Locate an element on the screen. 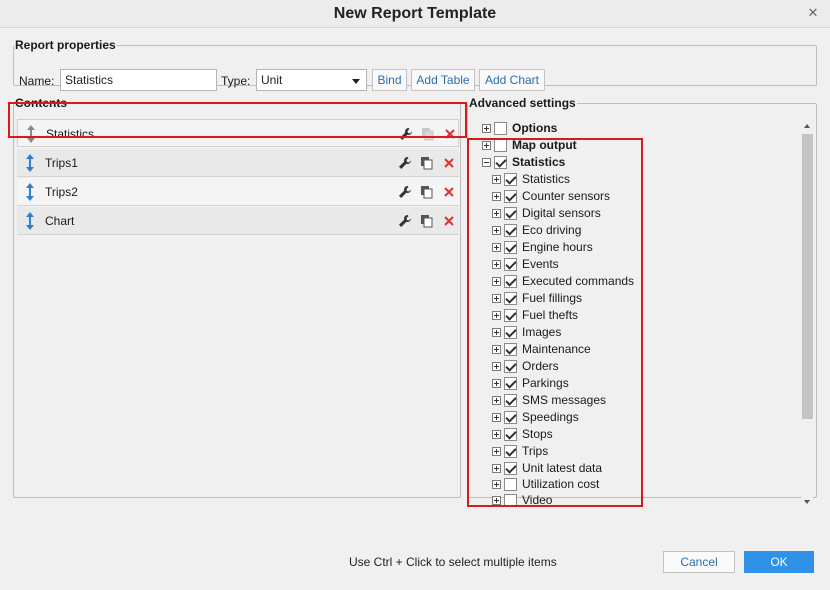  dialog-title: New Report Template is located at coordinates (415, 13).